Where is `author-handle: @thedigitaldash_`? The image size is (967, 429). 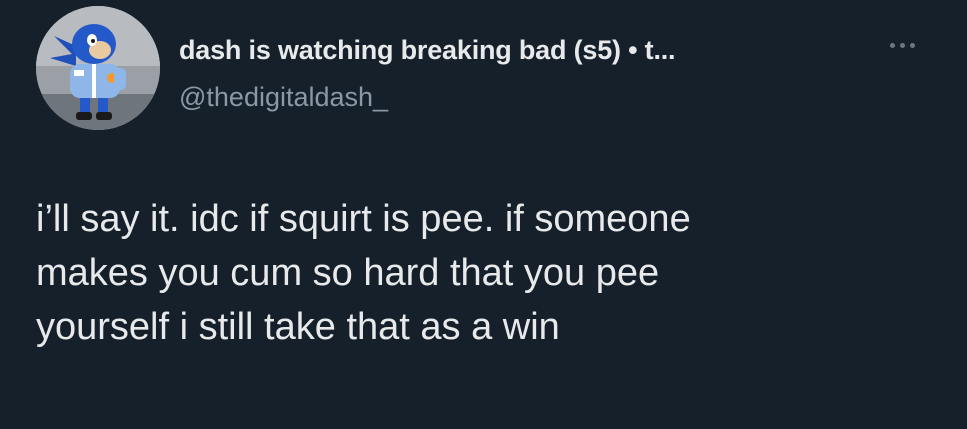
author-handle: @thedigitaldash_ is located at coordinates (283, 97).